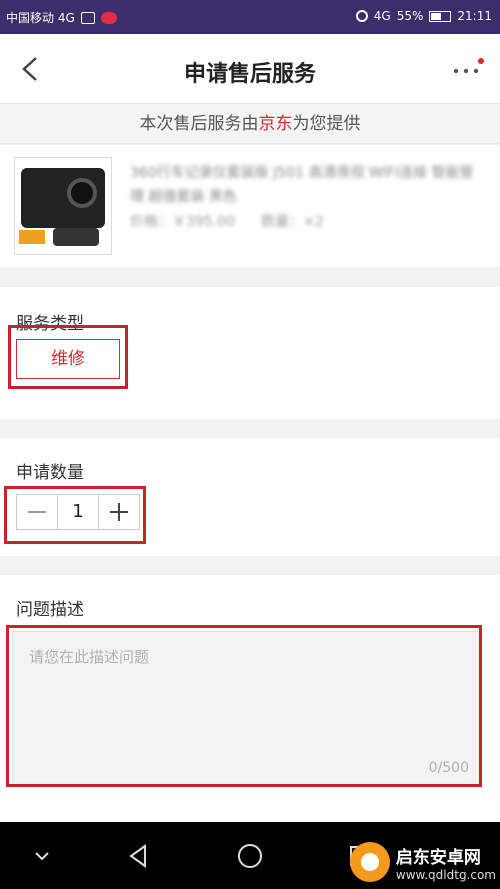  I want to click on provider-suffix: 为您提供, so click(326, 124).